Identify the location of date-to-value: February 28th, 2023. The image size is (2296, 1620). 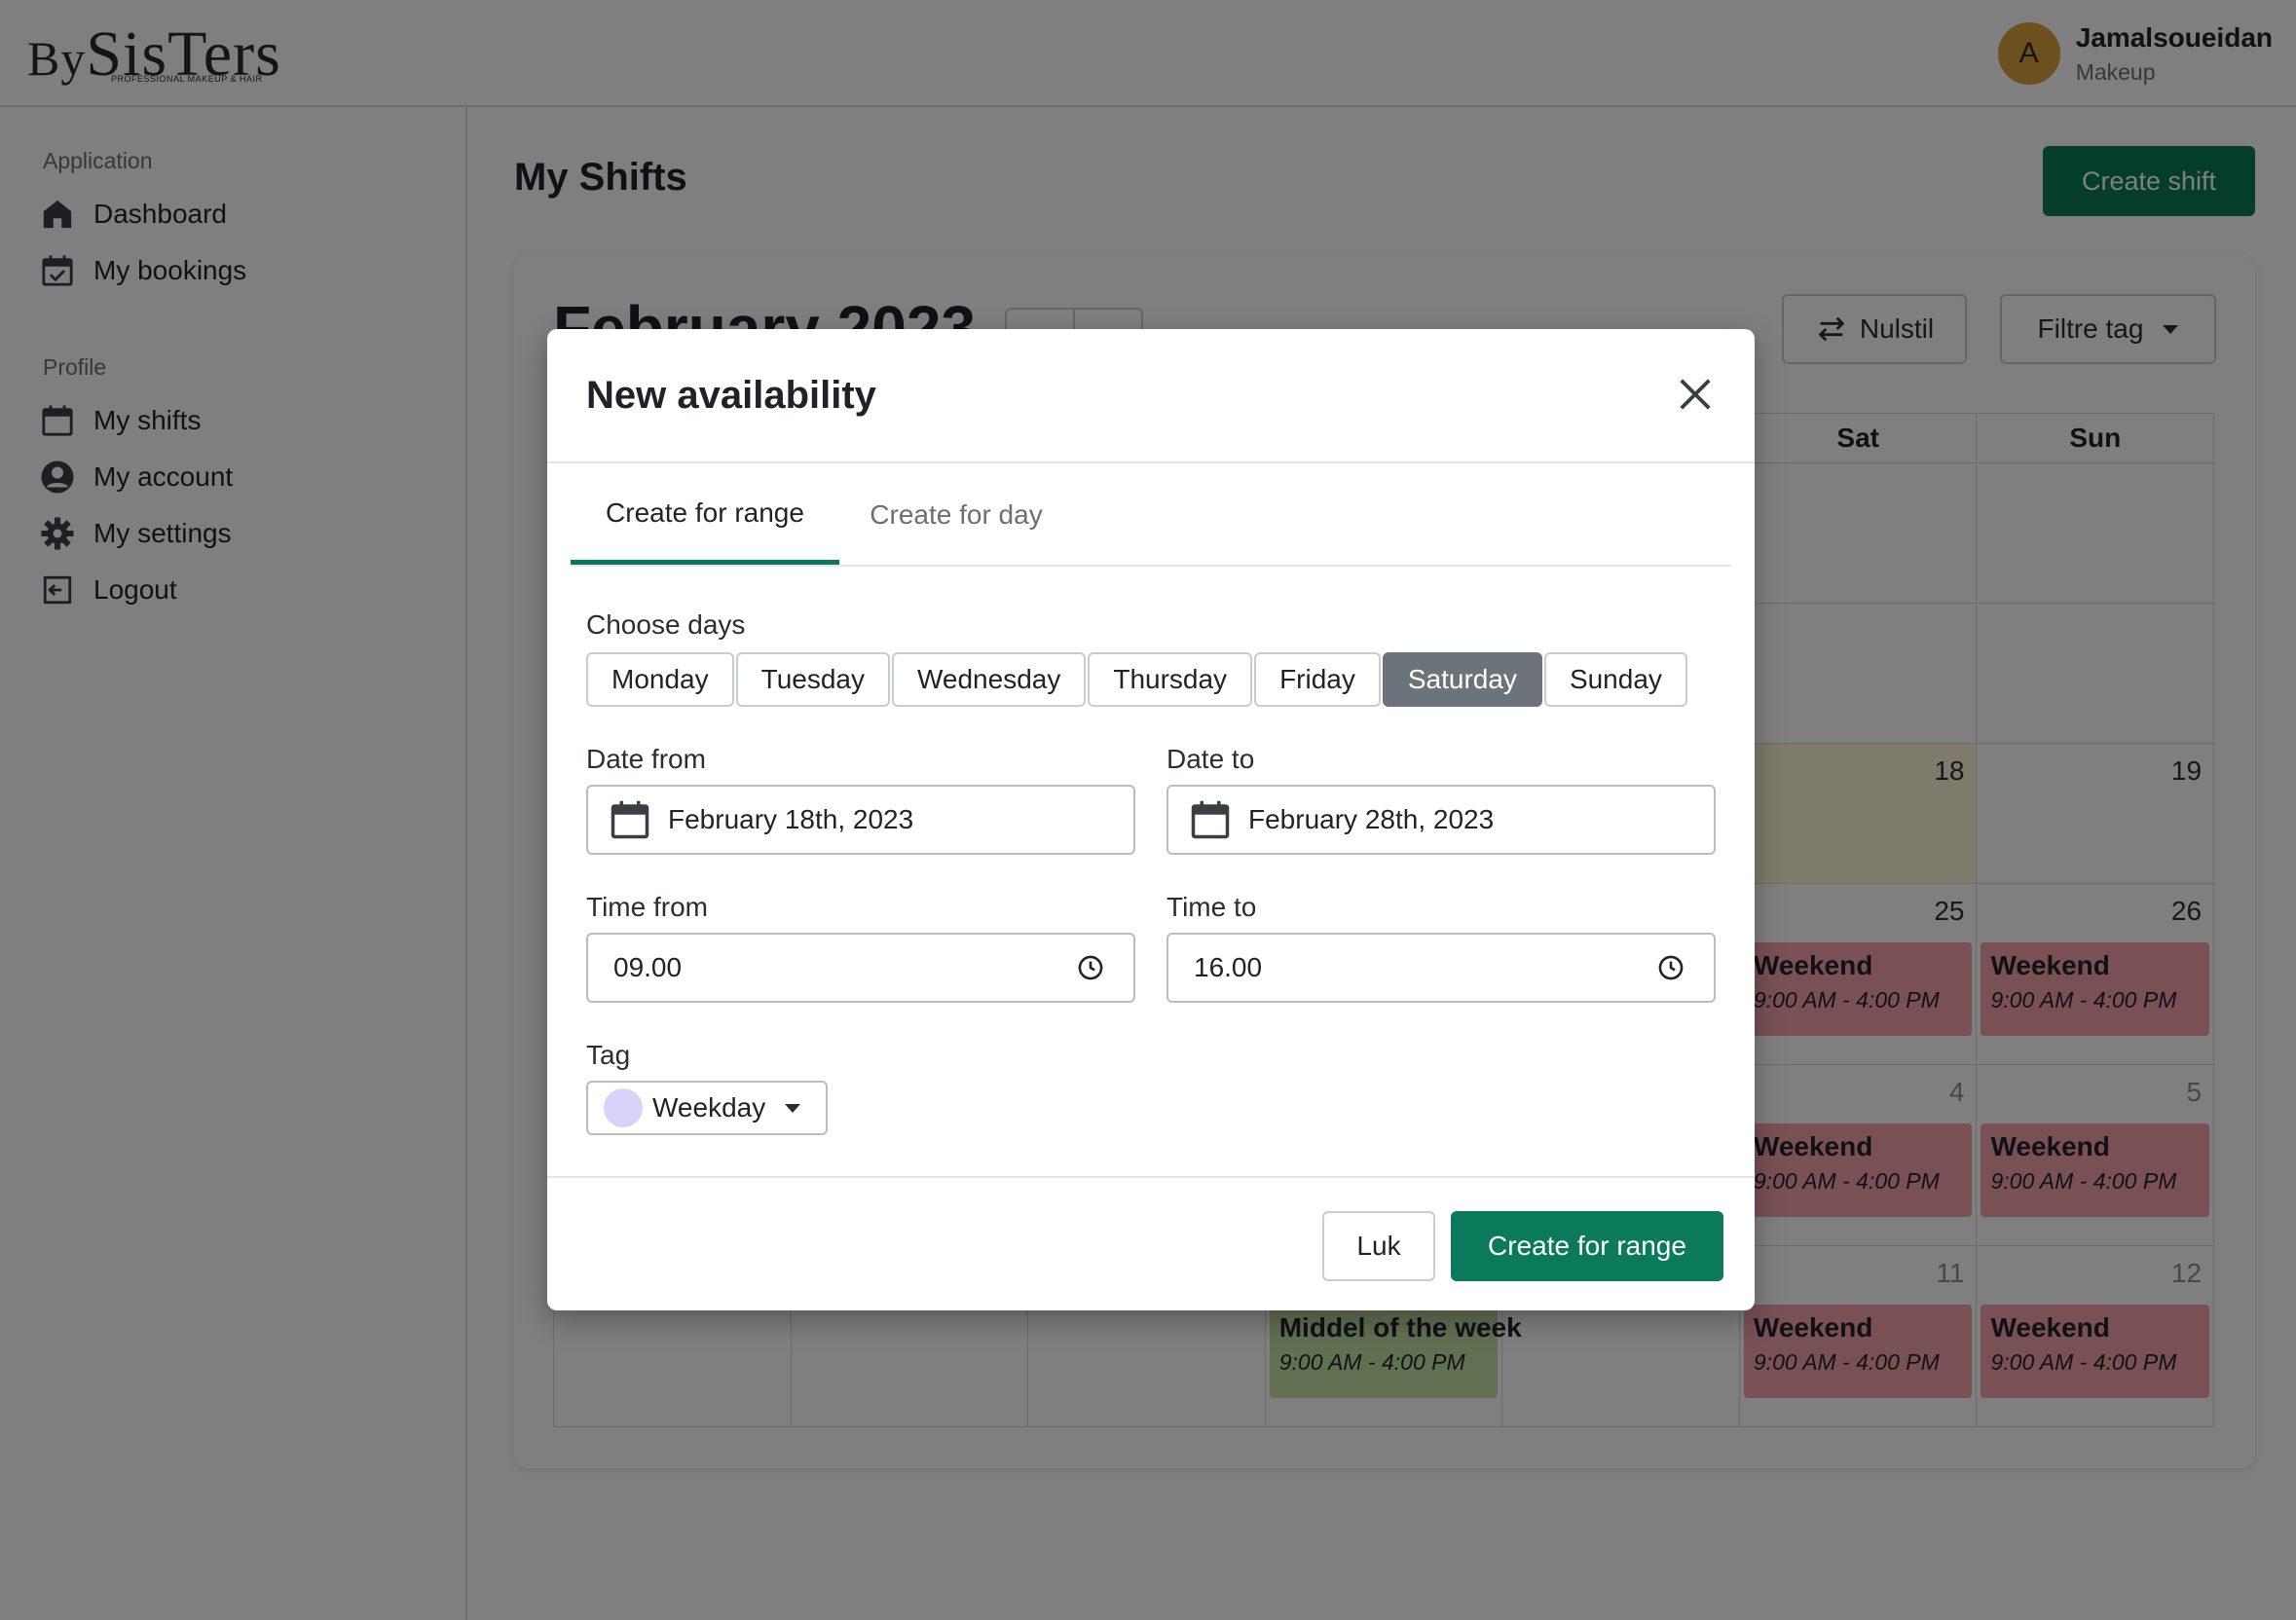
(1372, 819).